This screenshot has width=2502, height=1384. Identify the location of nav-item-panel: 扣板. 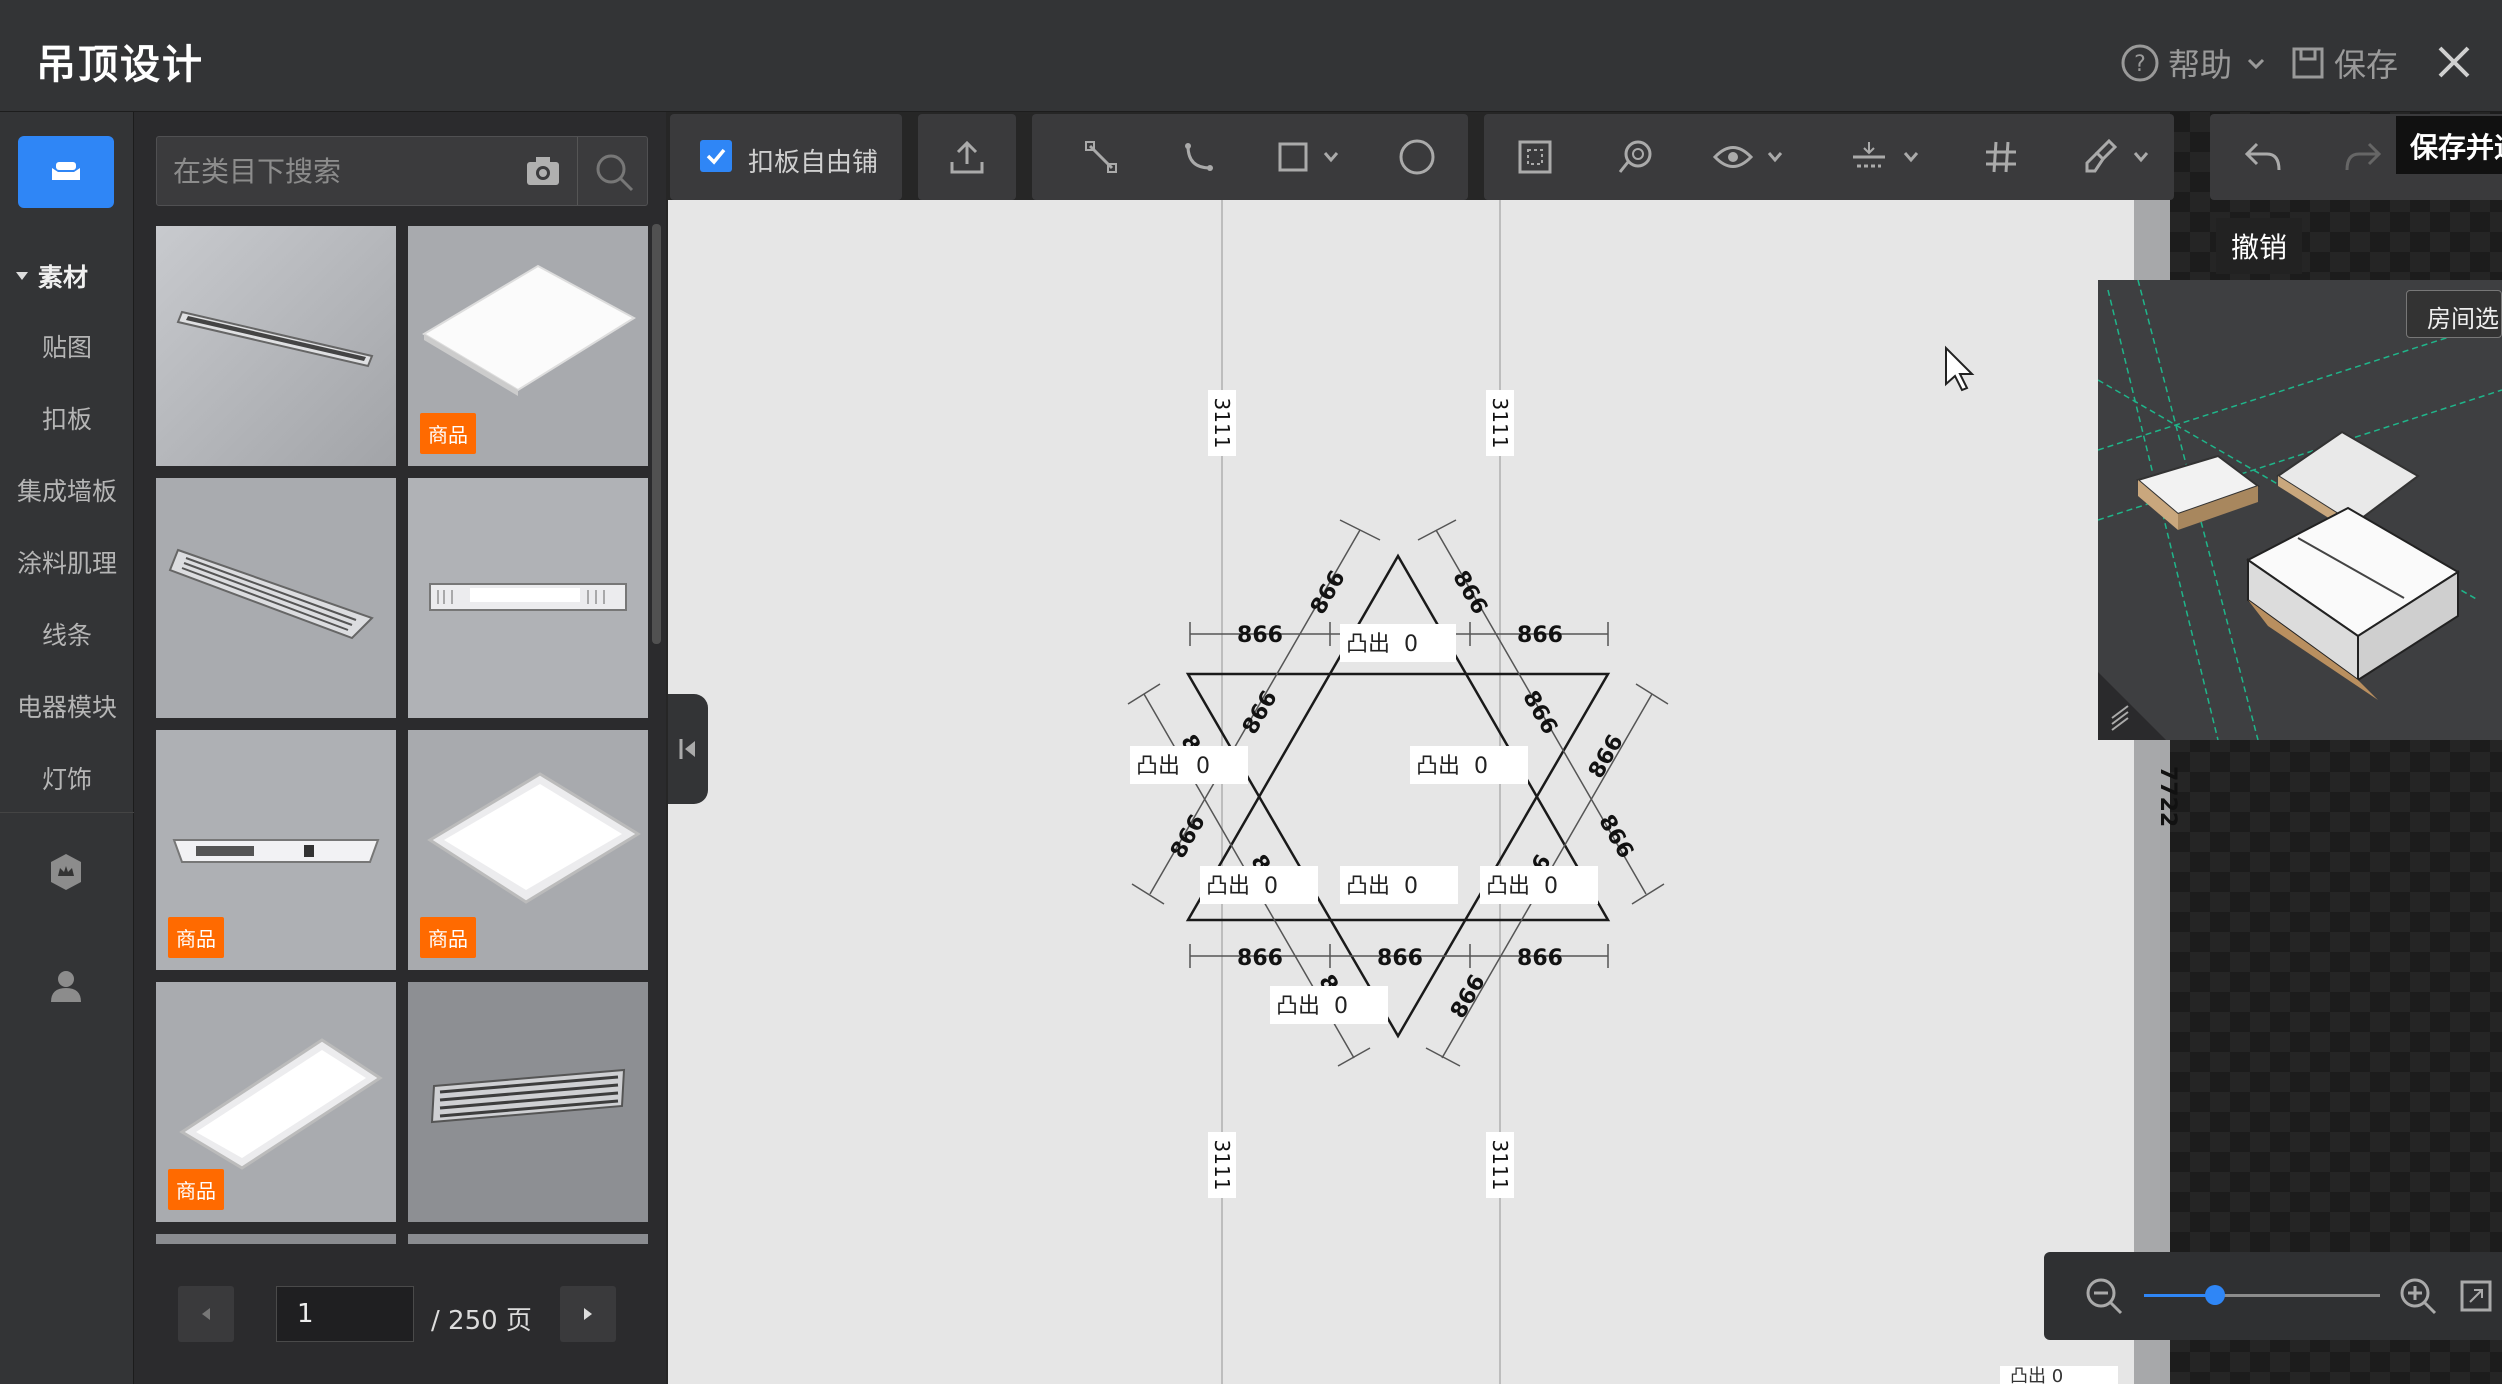
(67, 418).